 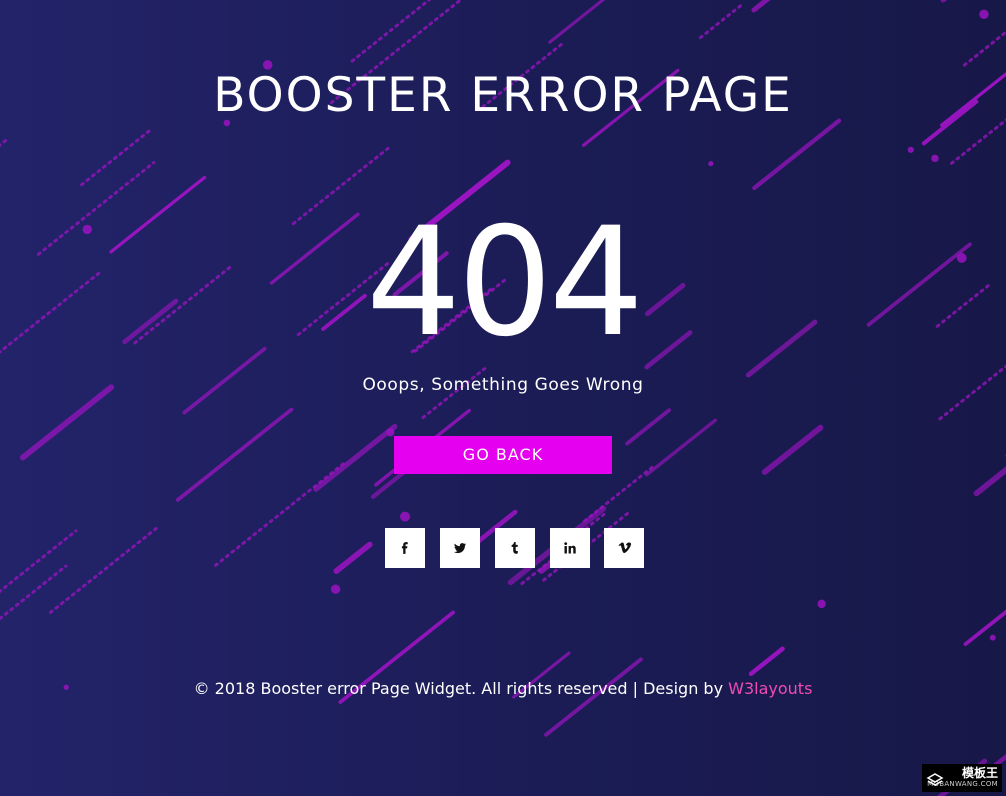 I want to click on twitter-icon, so click(x=460, y=548).